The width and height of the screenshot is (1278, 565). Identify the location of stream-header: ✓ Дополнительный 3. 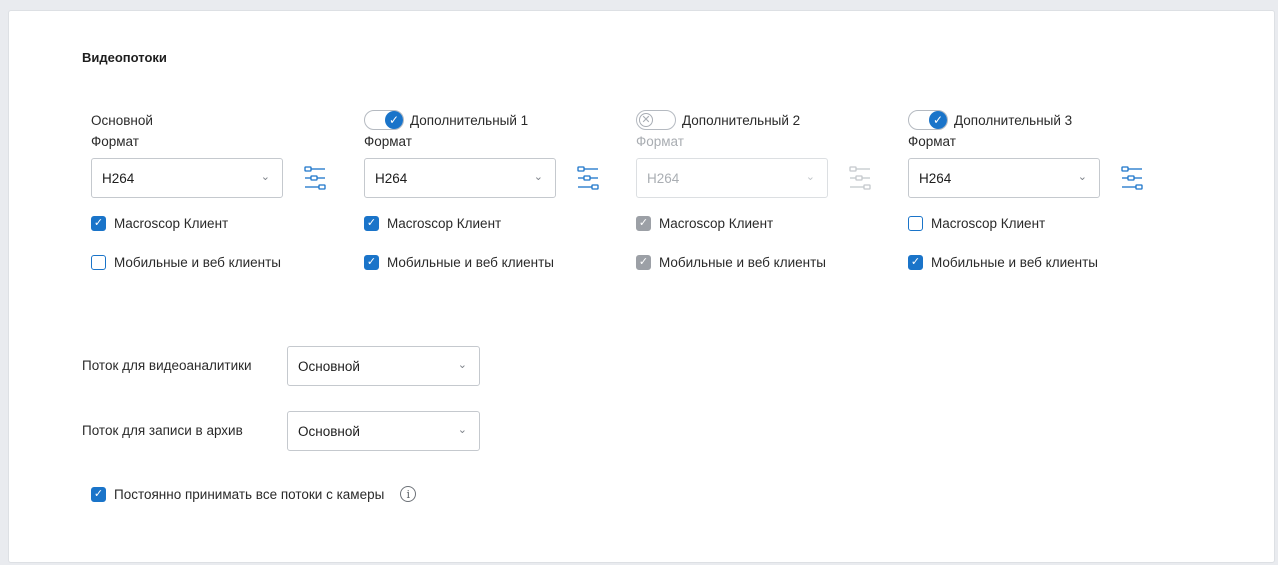
(990, 120).